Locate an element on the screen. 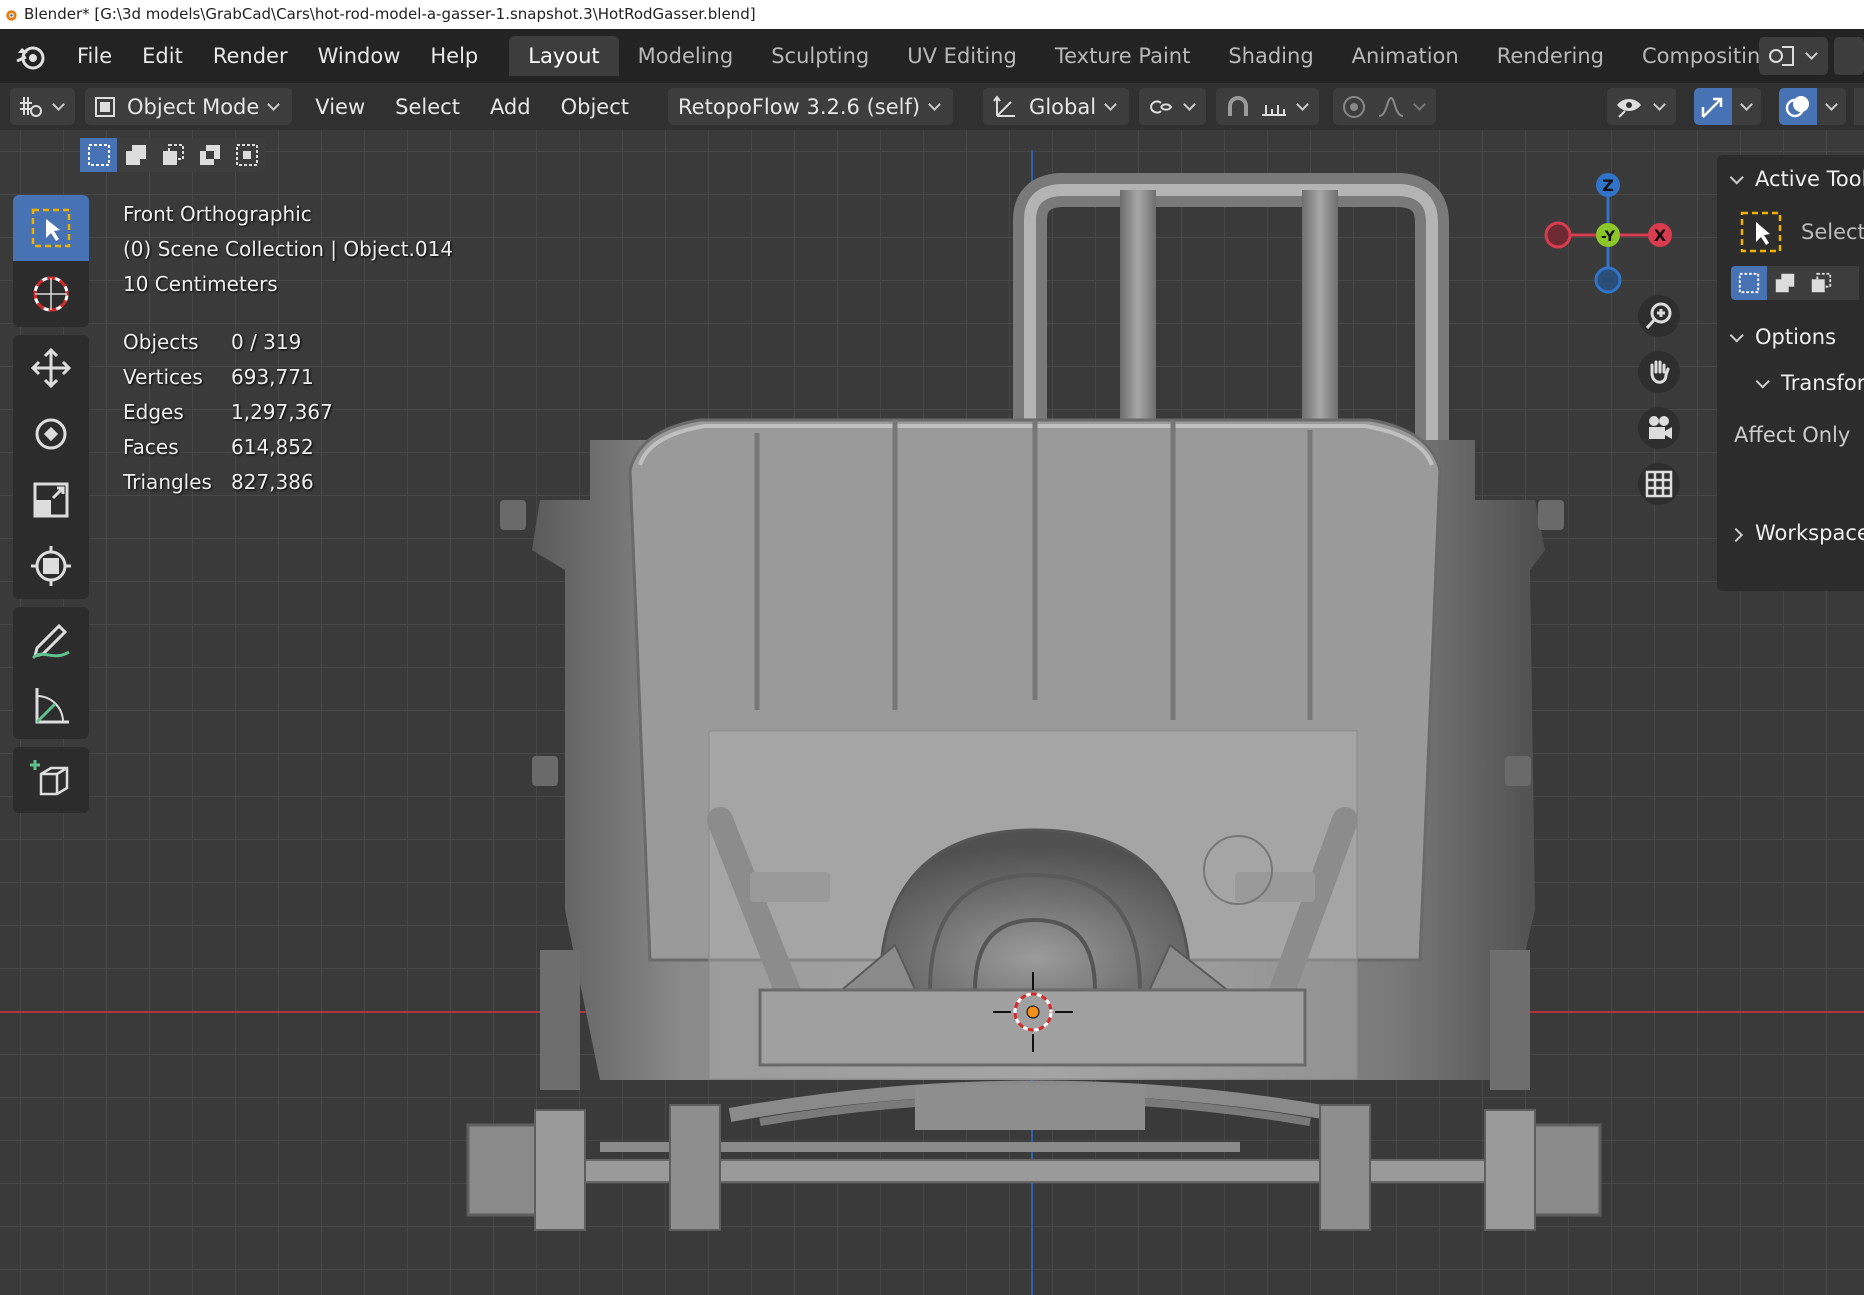 Image resolution: width=1864 pixels, height=1295 pixels. pivot-point-selector is located at coordinates (1173, 106).